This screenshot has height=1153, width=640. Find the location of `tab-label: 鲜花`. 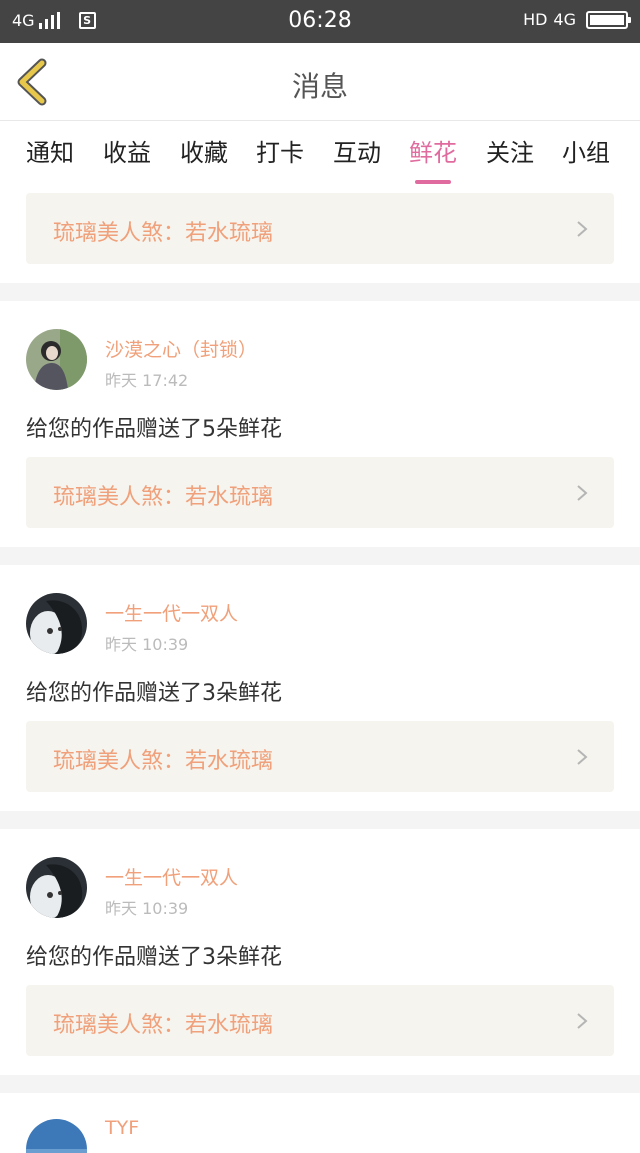

tab-label: 鲜花 is located at coordinates (433, 153).